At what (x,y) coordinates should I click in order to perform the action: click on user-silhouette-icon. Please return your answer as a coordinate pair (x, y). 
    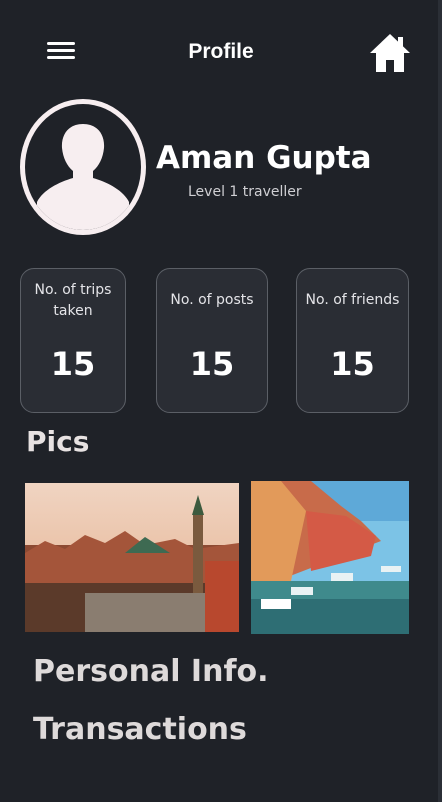
    Looking at the image, I should click on (83, 177).